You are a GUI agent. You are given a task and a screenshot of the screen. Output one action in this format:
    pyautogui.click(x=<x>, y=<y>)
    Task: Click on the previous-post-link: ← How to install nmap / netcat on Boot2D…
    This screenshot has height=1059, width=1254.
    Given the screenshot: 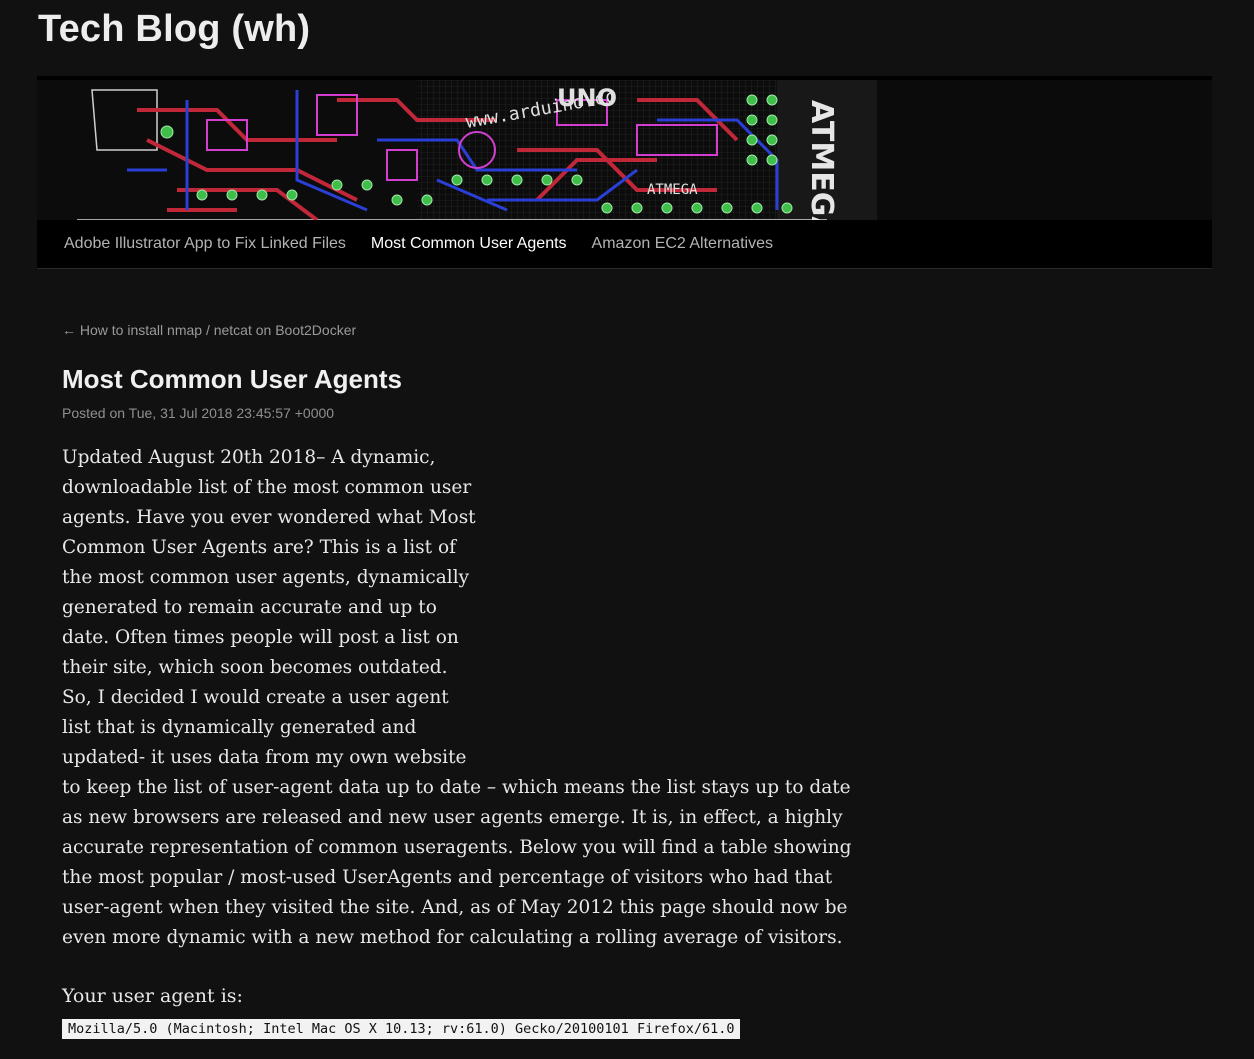 What is the action you would take?
    pyautogui.click(x=209, y=330)
    